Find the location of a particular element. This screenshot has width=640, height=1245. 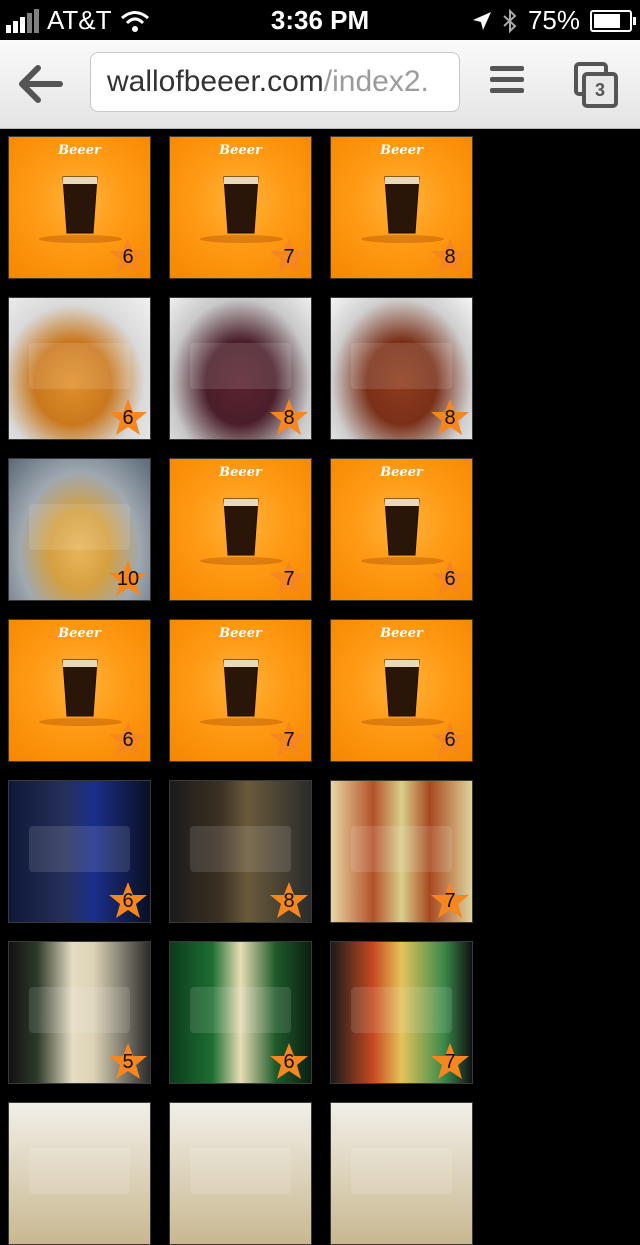

beer-tile: 10 is located at coordinates (79, 529).